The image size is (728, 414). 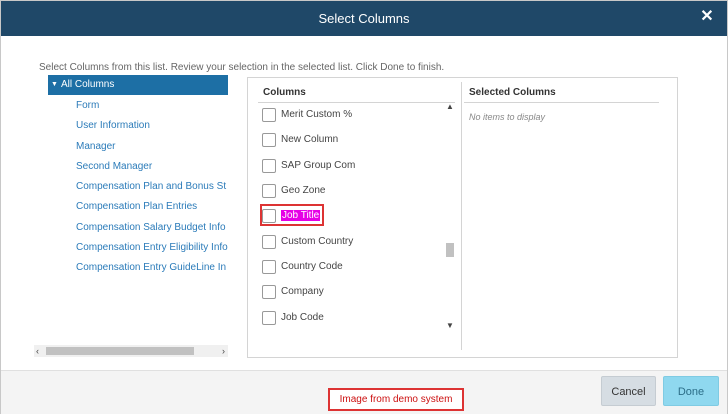 I want to click on column-label: Job Code, so click(x=302, y=317).